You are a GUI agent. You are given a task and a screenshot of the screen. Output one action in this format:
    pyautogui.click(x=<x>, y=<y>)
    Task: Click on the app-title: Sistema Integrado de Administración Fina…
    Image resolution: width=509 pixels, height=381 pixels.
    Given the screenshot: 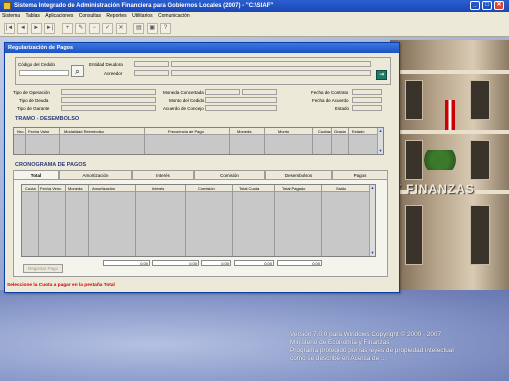 What is the action you would take?
    pyautogui.click(x=144, y=6)
    